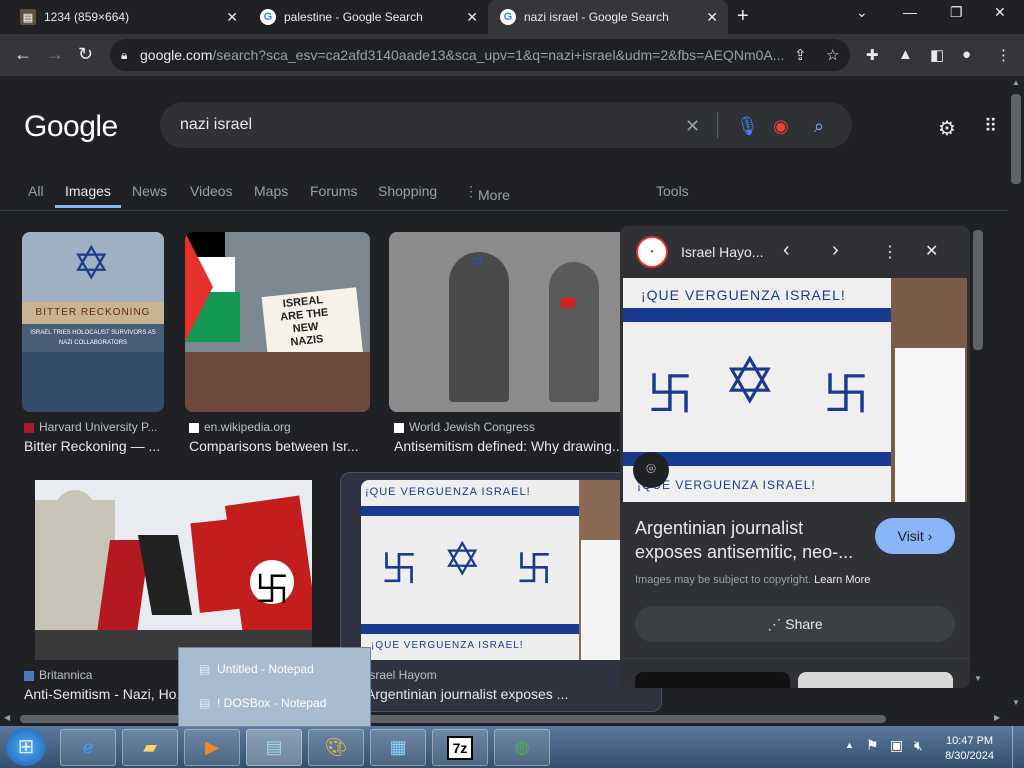 This screenshot has height=768, width=1024. What do you see at coordinates (786, 250) in the screenshot?
I see `prev-arrow-icon: ‹` at bounding box center [786, 250].